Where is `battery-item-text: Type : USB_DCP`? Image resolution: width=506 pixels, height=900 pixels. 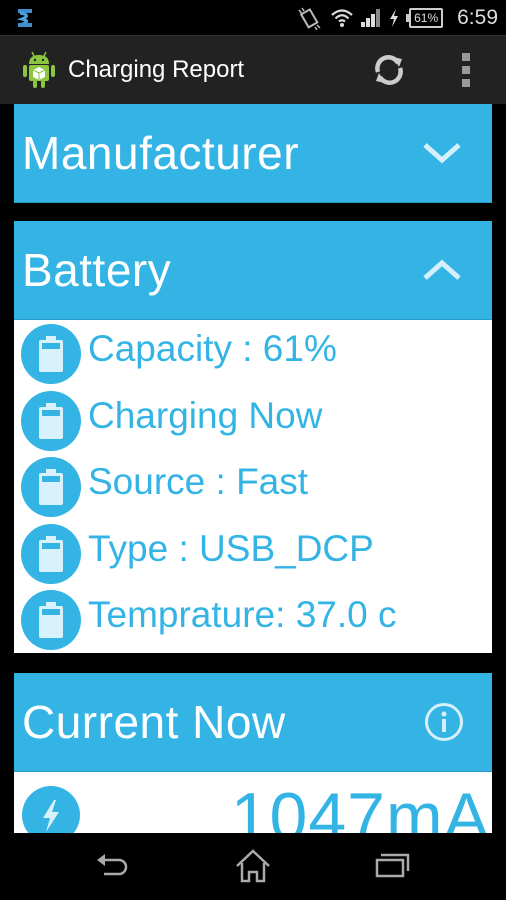 battery-item-text: Type : USB_DCP is located at coordinates (231, 548).